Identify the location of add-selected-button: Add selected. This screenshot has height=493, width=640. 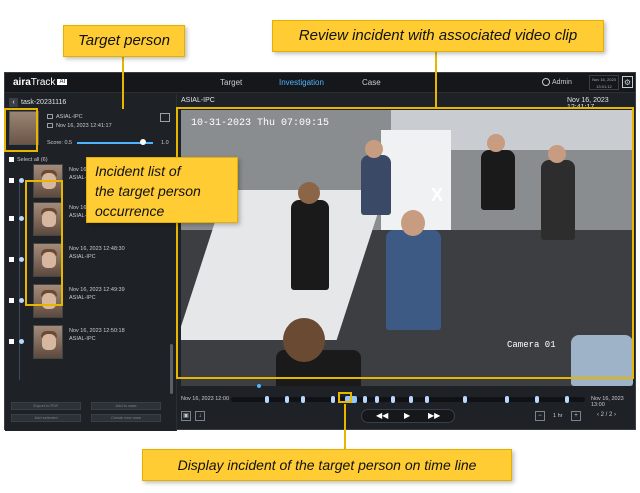
(46, 418).